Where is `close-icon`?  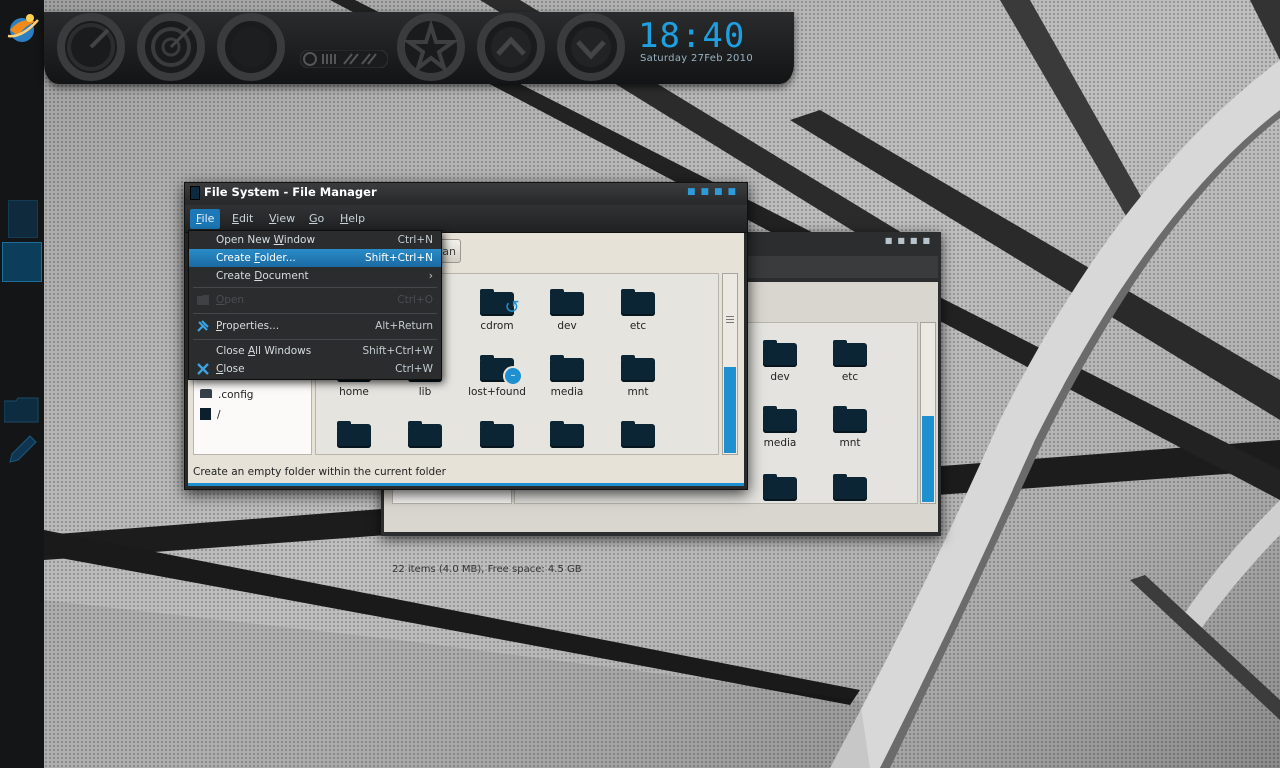
close-icon is located at coordinates (203, 369).